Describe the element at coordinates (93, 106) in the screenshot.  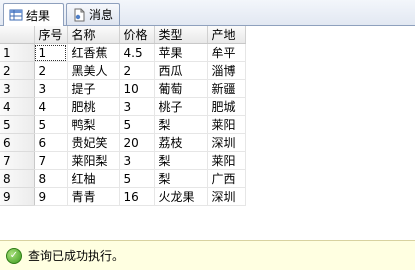
I see `cell-name: 肥桃` at that location.